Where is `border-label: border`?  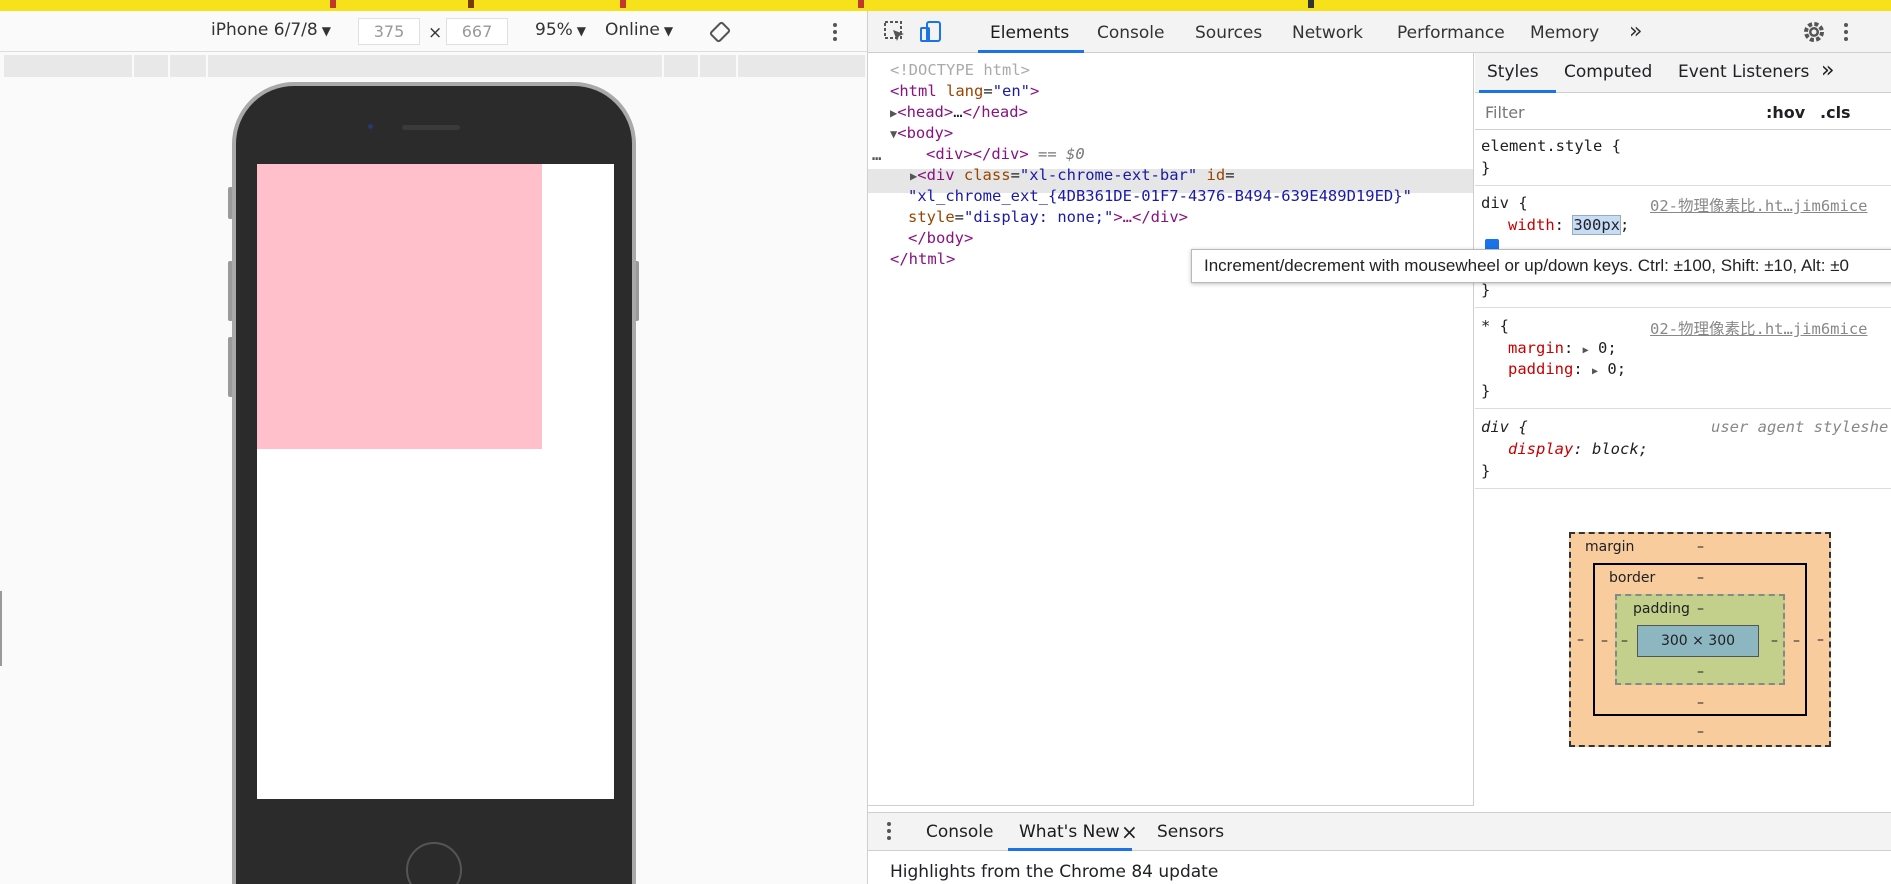 border-label: border is located at coordinates (1632, 578).